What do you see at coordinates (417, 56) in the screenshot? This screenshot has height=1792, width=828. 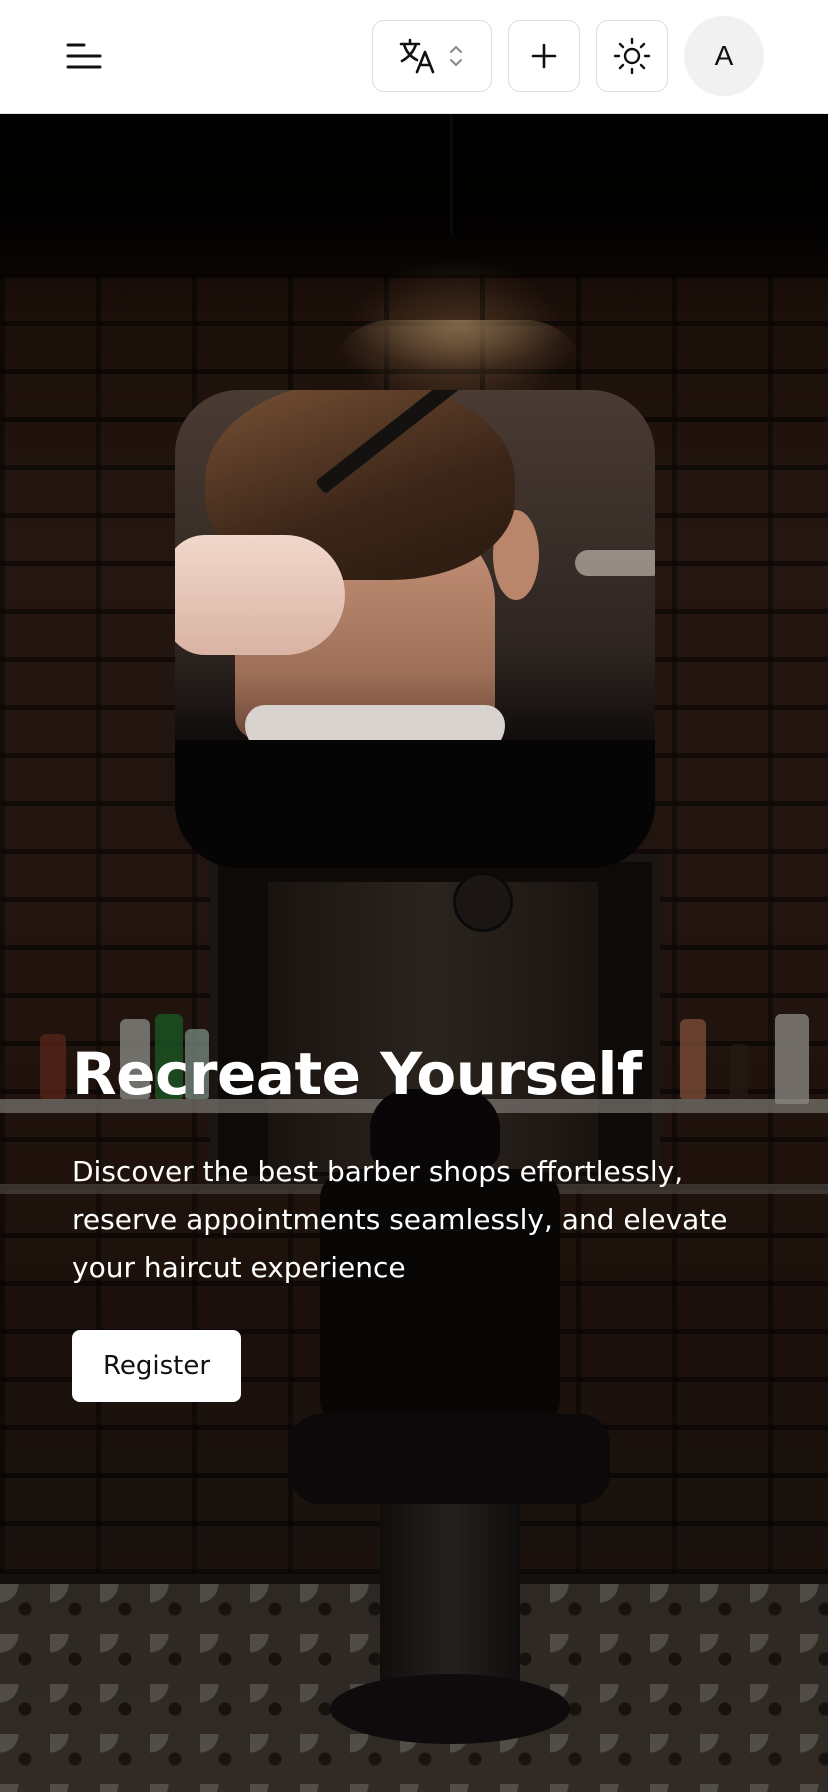 I see `translate-icon` at bounding box center [417, 56].